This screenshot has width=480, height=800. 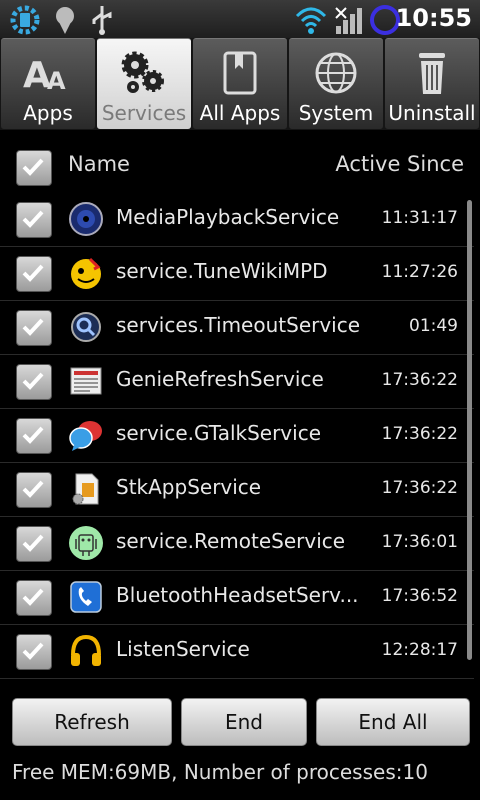 I want to click on tab-all-apps: All Apps, so click(x=240, y=83).